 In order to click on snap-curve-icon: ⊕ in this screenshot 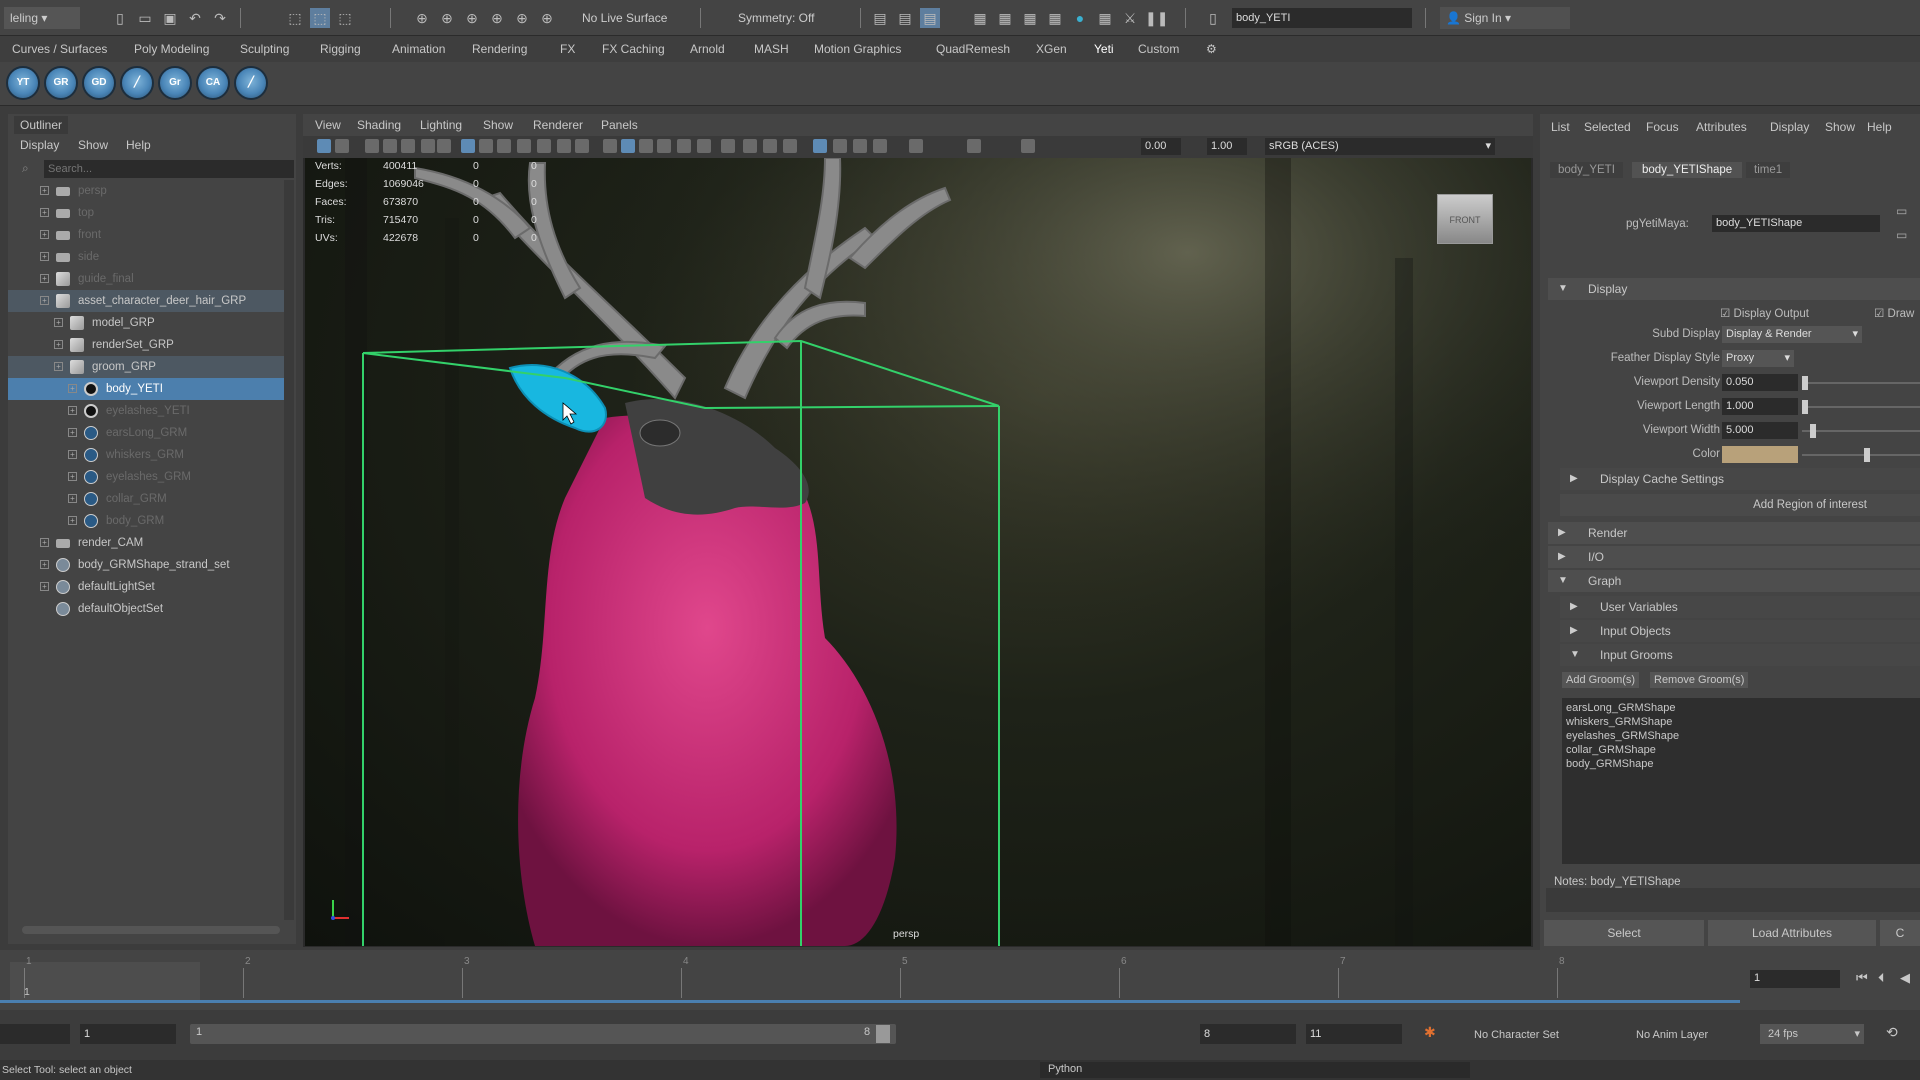, I will do `click(447, 18)`.